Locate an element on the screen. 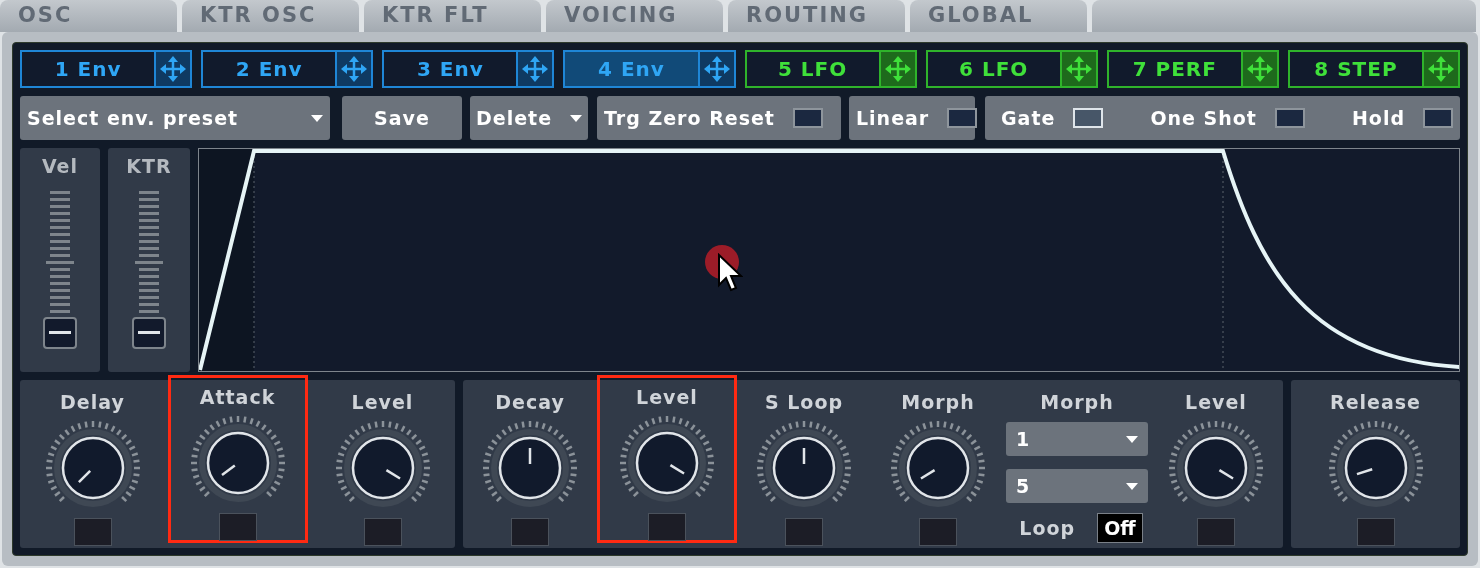 This screenshot has width=1480, height=568. tab: OSC is located at coordinates (88, 16).